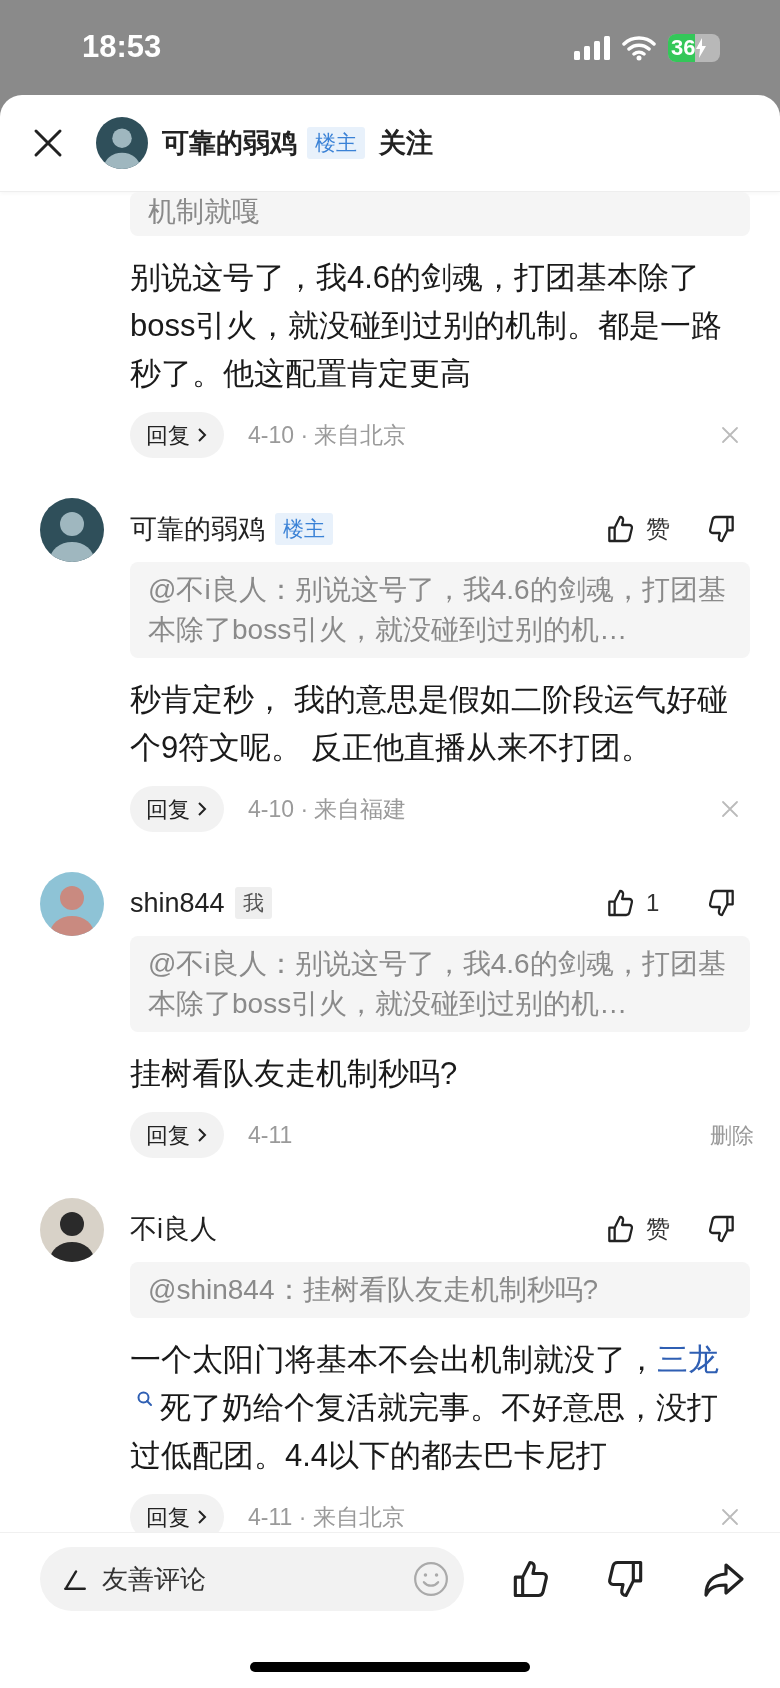 Image resolution: width=780 pixels, height=1688 pixels. What do you see at coordinates (270, 1135) in the screenshot?
I see `comment-meta: 4-11` at bounding box center [270, 1135].